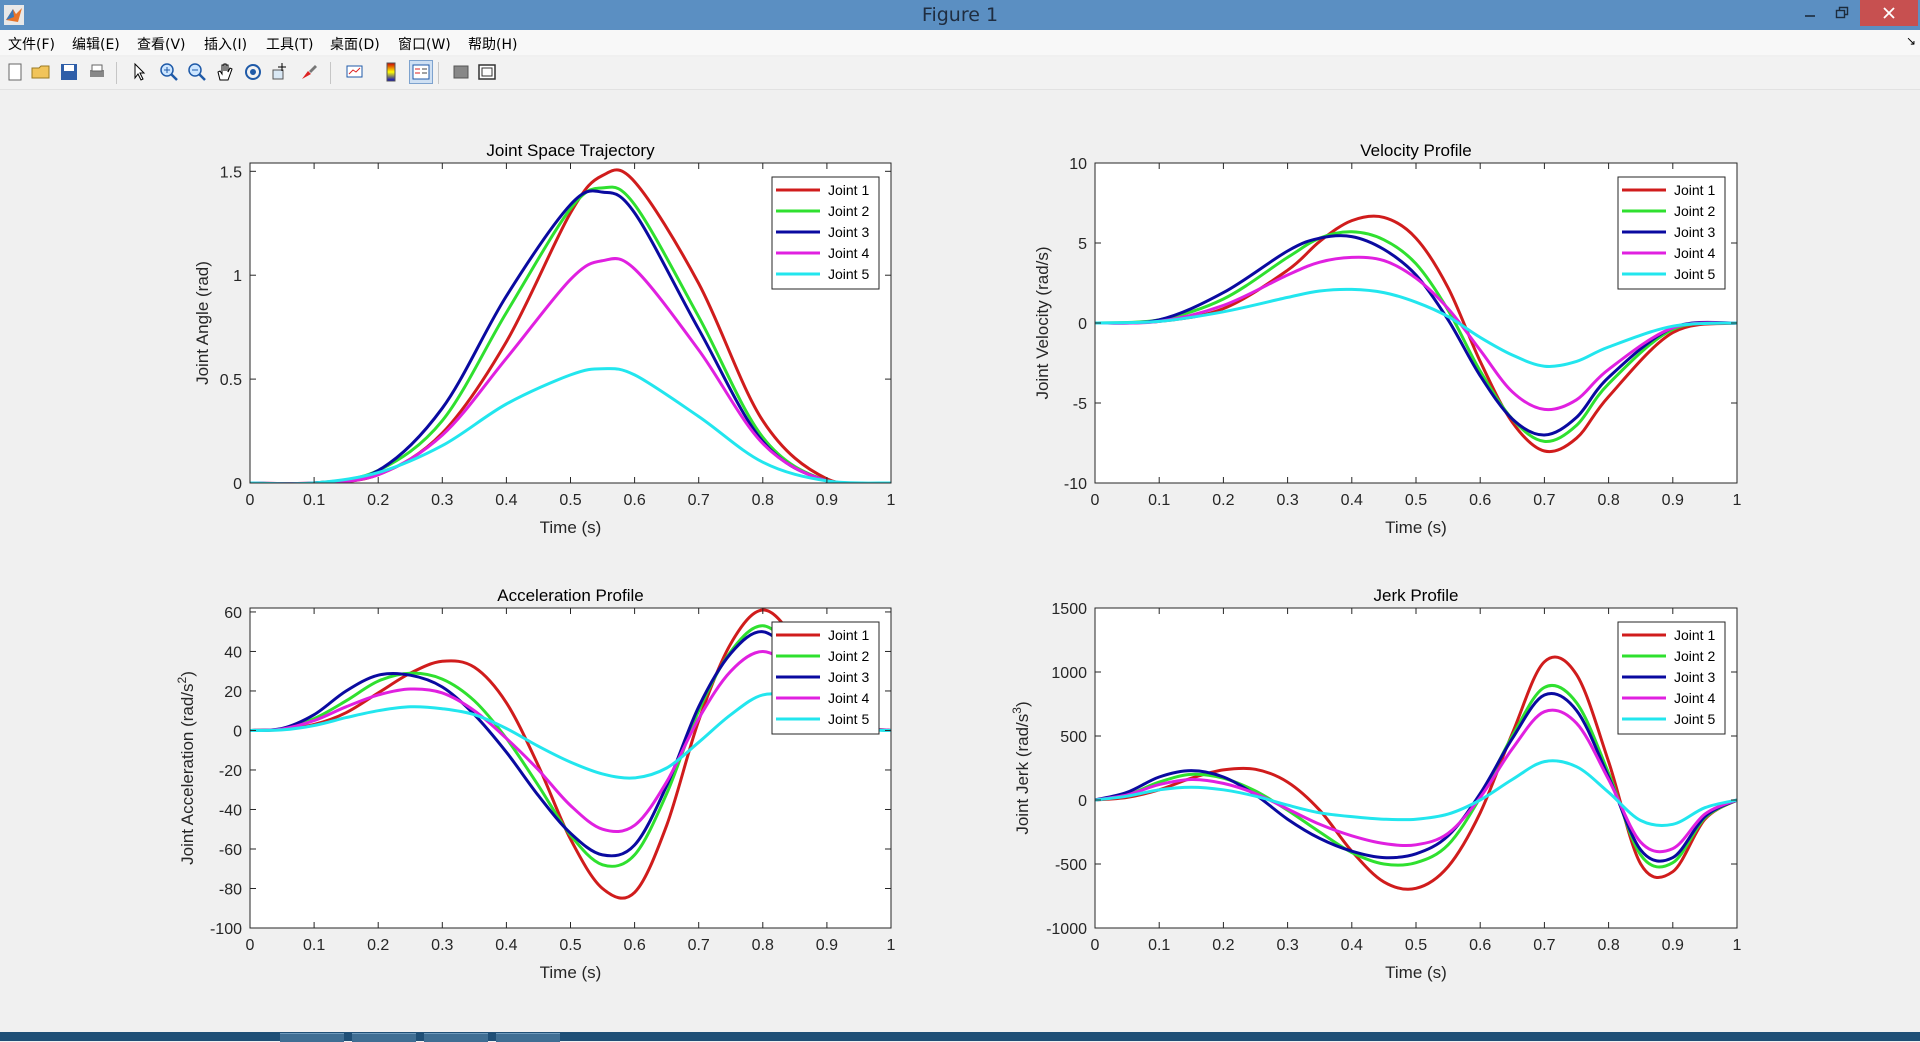  Describe the element at coordinates (355, 44) in the screenshot. I see `menu-desktop: 桌面(D)` at that location.